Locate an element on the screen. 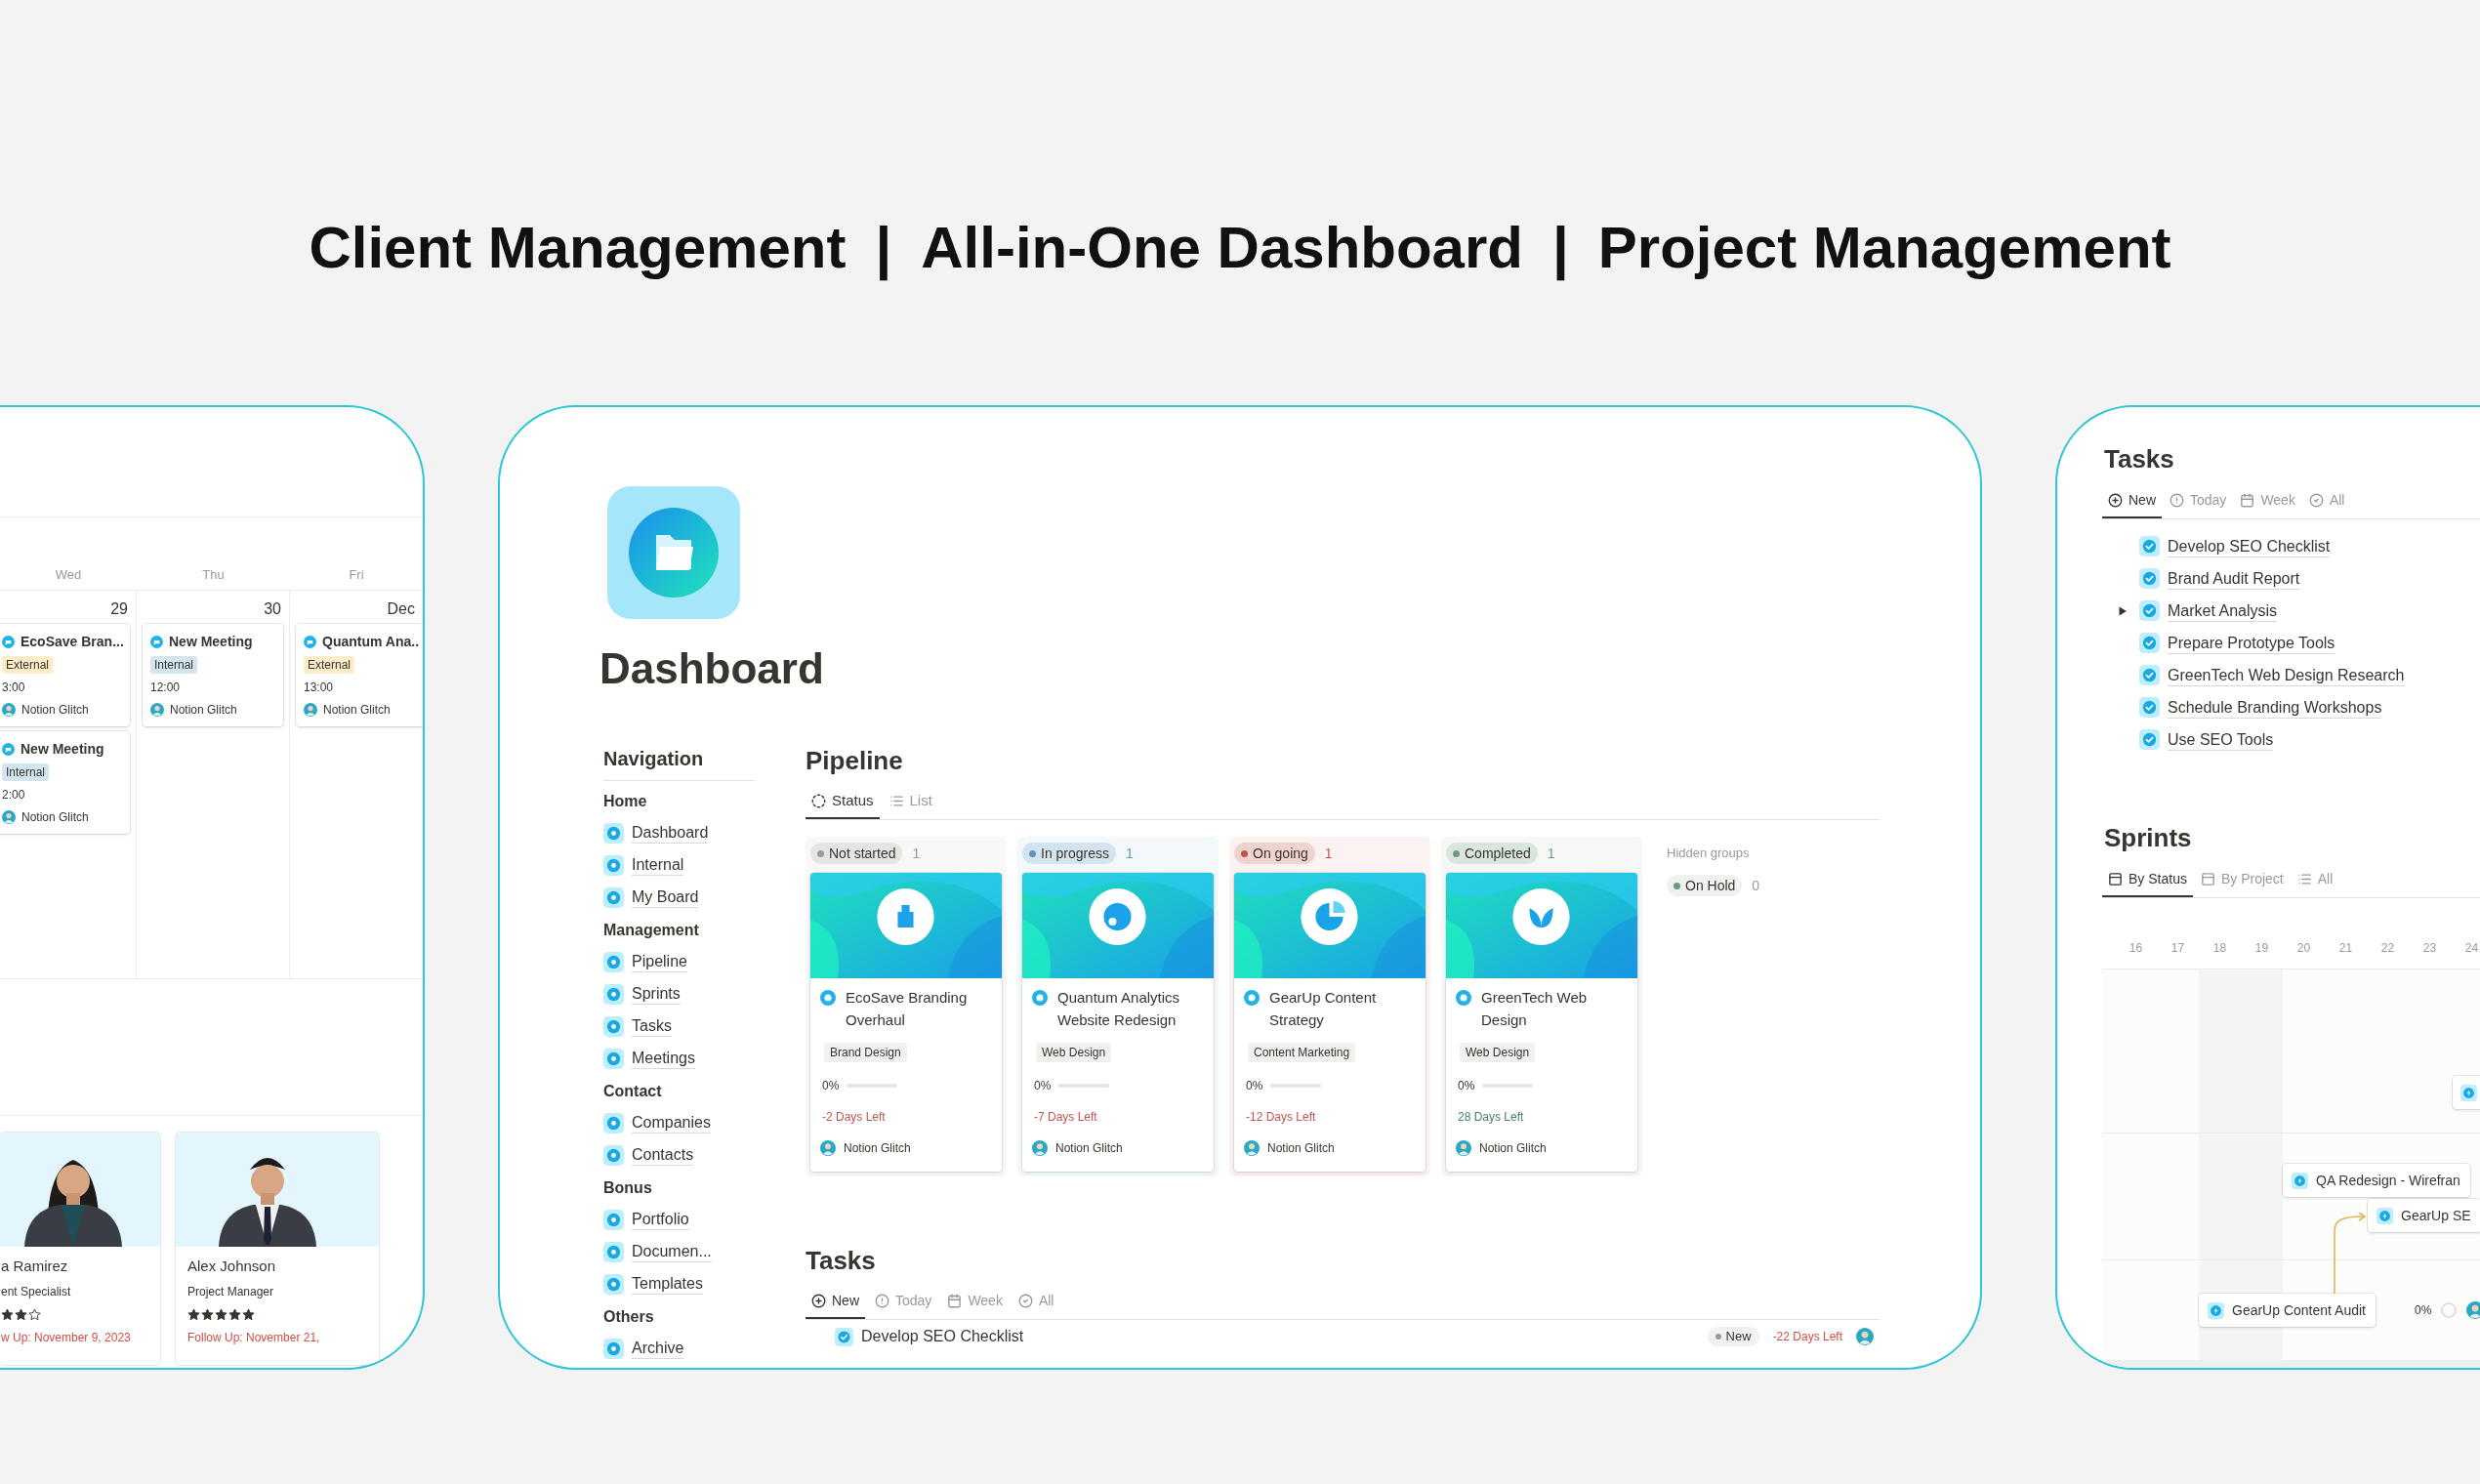 Image resolution: width=2480 pixels, height=1484 pixels. task-link: Schedule Branding Workshops is located at coordinates (2275, 708).